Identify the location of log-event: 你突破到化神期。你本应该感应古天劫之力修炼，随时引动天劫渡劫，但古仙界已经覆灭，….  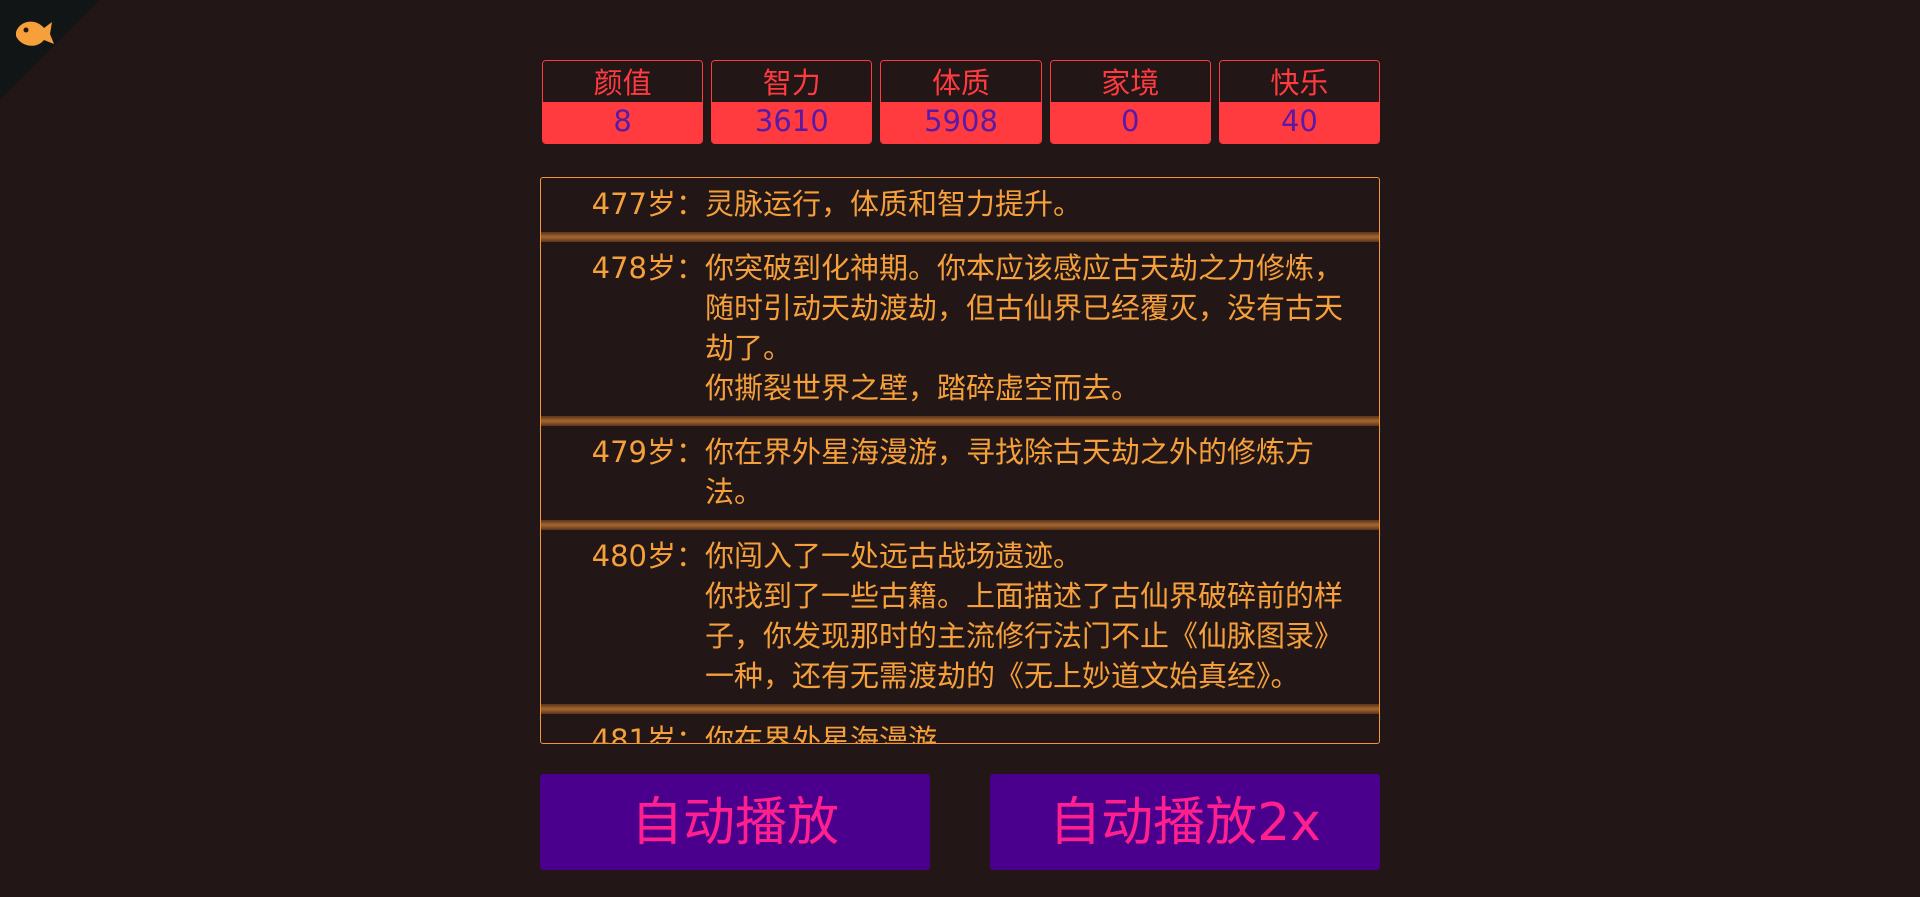
(1024, 308).